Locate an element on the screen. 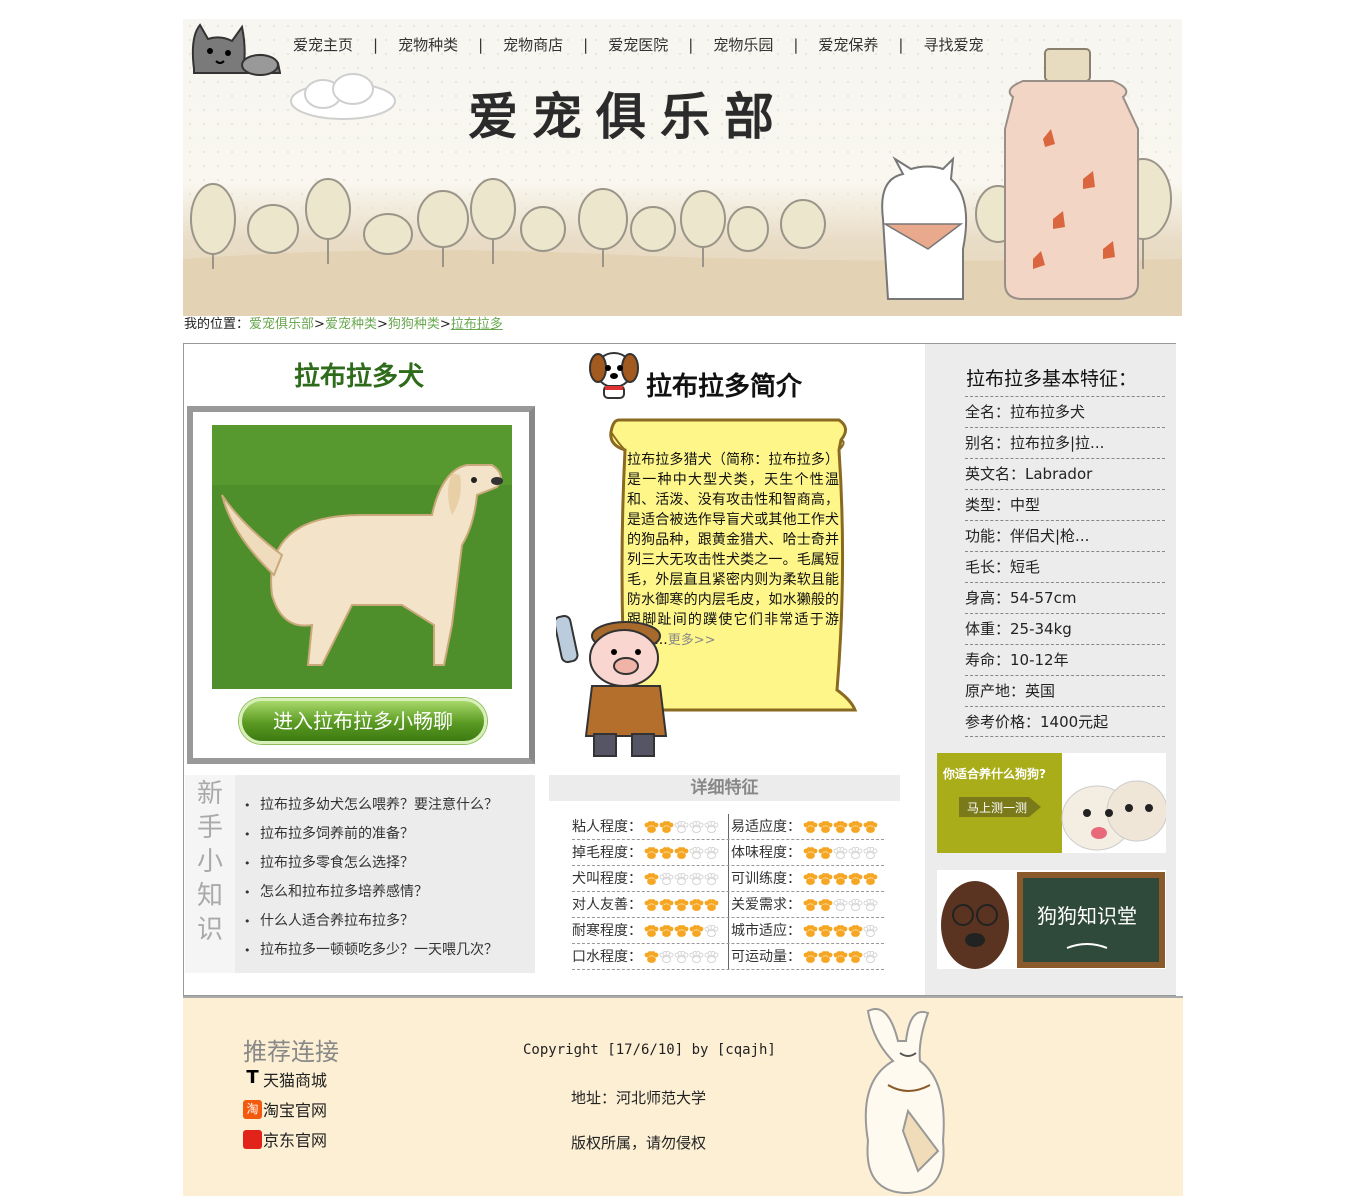  novice-link: 怎么和拉布拉多培养感情？ is located at coordinates (379, 892).